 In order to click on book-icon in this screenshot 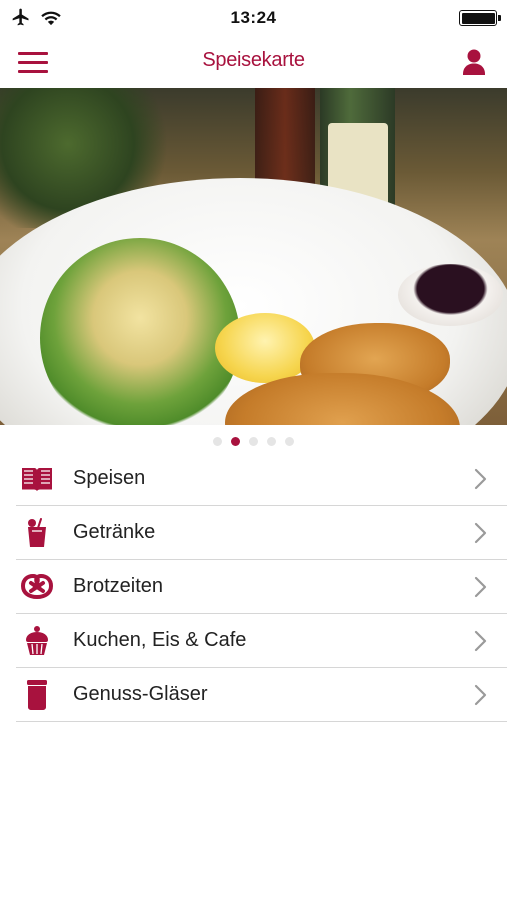, I will do `click(37, 479)`.